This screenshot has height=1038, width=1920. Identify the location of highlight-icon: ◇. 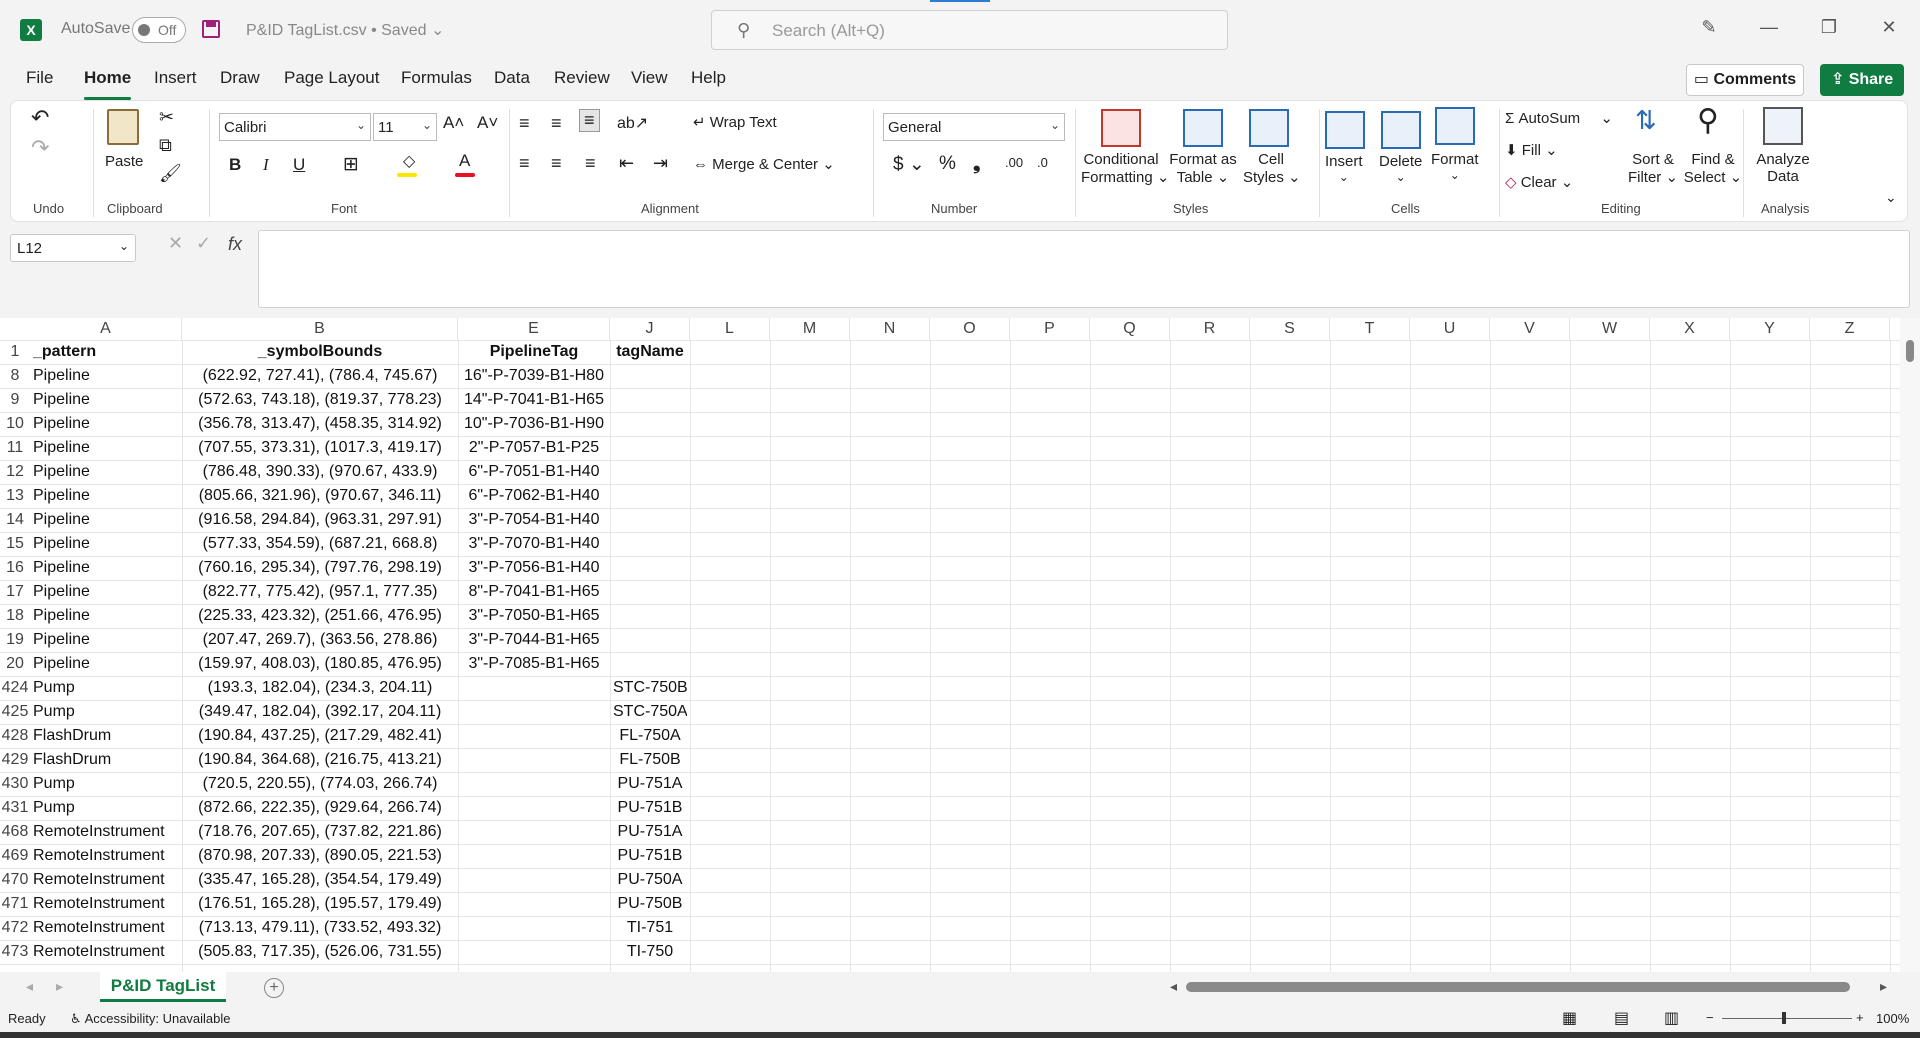
(409, 161).